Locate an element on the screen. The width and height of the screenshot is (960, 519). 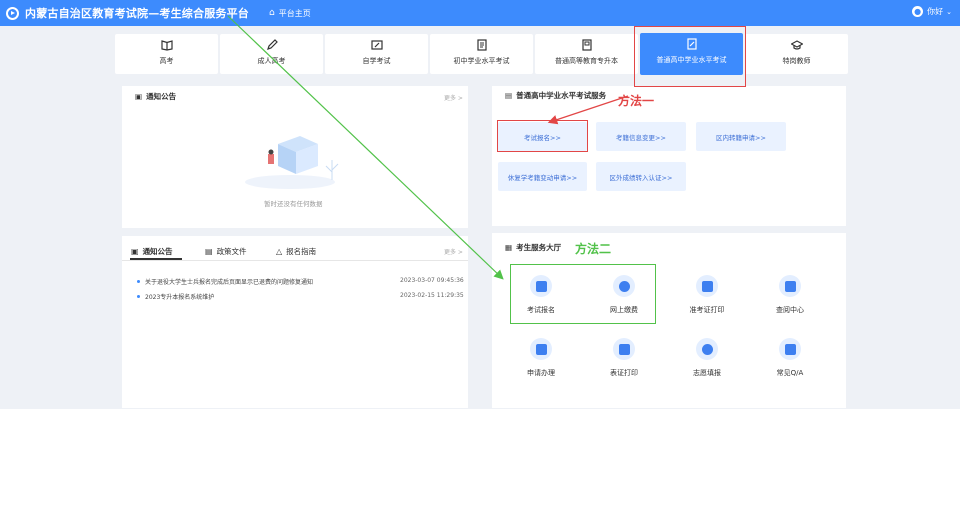
book-icon is located at coordinates (166, 45).